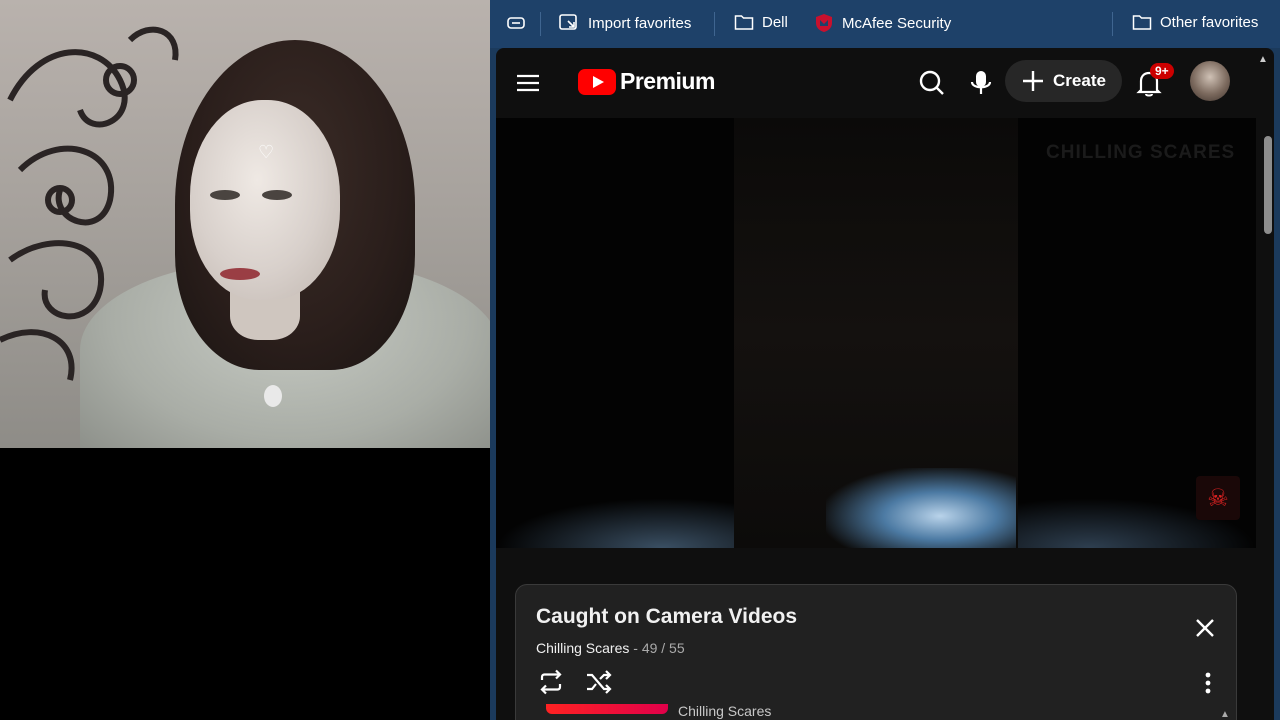 This screenshot has width=1280, height=720. Describe the element at coordinates (775, 22) in the screenshot. I see `folder-dell-label: Dell` at that location.